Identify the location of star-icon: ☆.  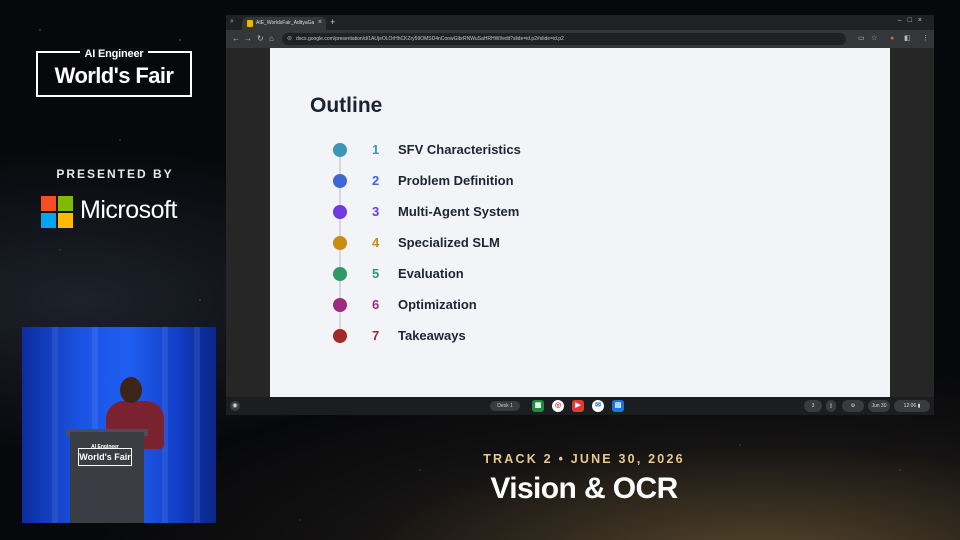
(874, 39).